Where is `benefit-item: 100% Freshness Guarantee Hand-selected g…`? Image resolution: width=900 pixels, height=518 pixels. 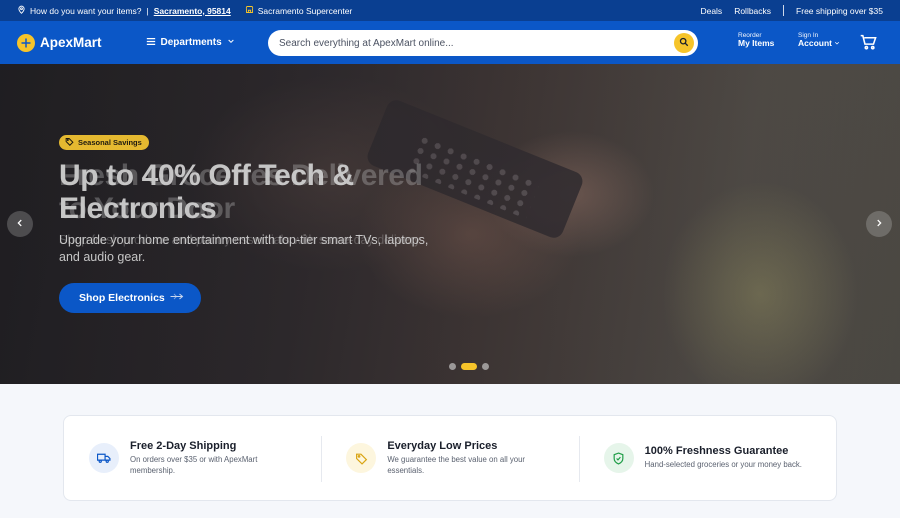
benefit-item: 100% Freshness Guarantee Hand-selected g… is located at coordinates (707, 458).